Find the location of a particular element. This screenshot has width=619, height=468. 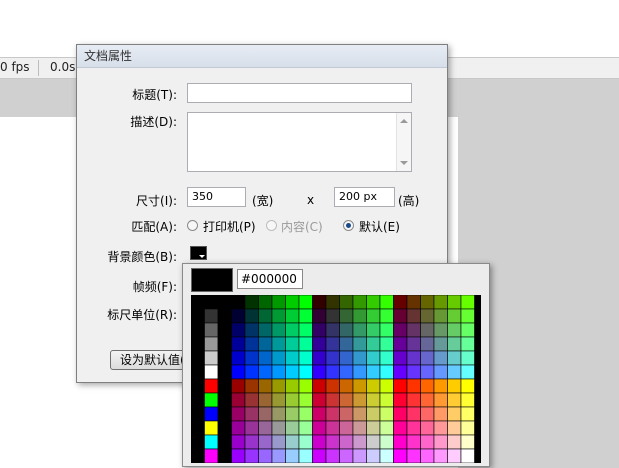

hex-color-input: #000000 is located at coordinates (270, 279).